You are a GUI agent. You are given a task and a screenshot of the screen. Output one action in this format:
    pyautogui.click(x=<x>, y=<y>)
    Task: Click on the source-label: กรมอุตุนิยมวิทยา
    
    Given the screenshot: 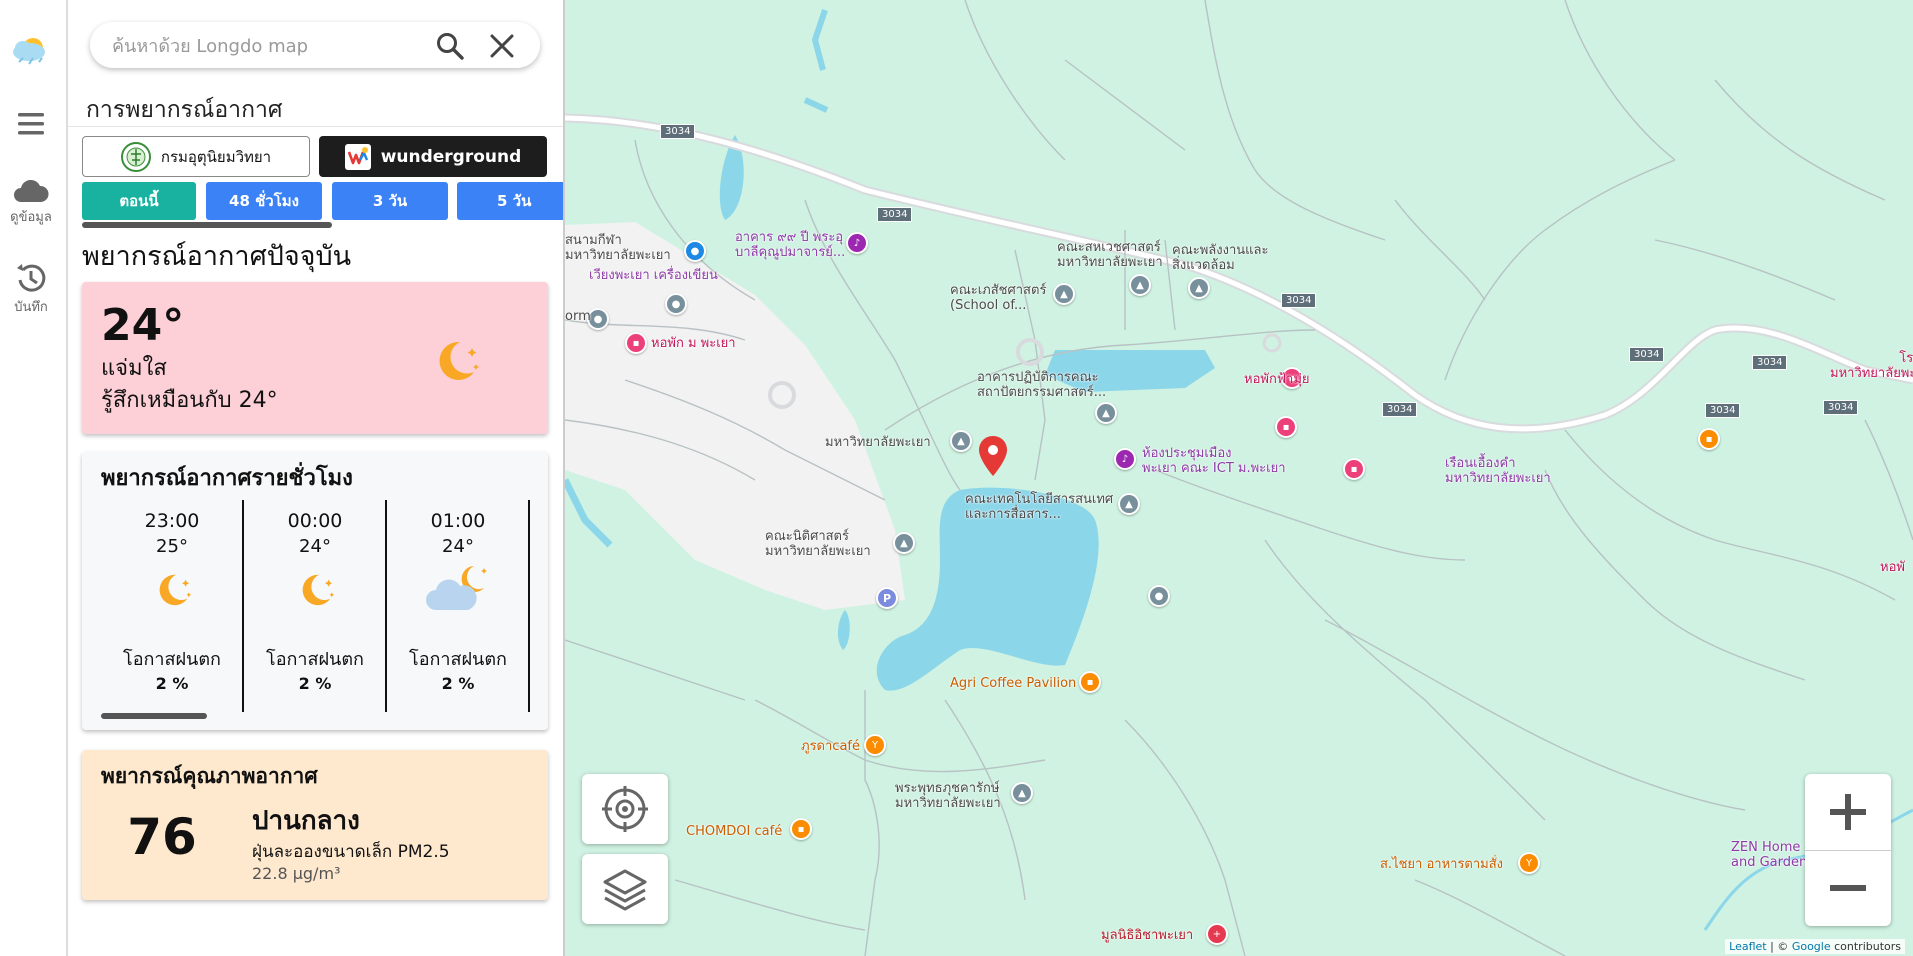 What is the action you would take?
    pyautogui.click(x=216, y=156)
    